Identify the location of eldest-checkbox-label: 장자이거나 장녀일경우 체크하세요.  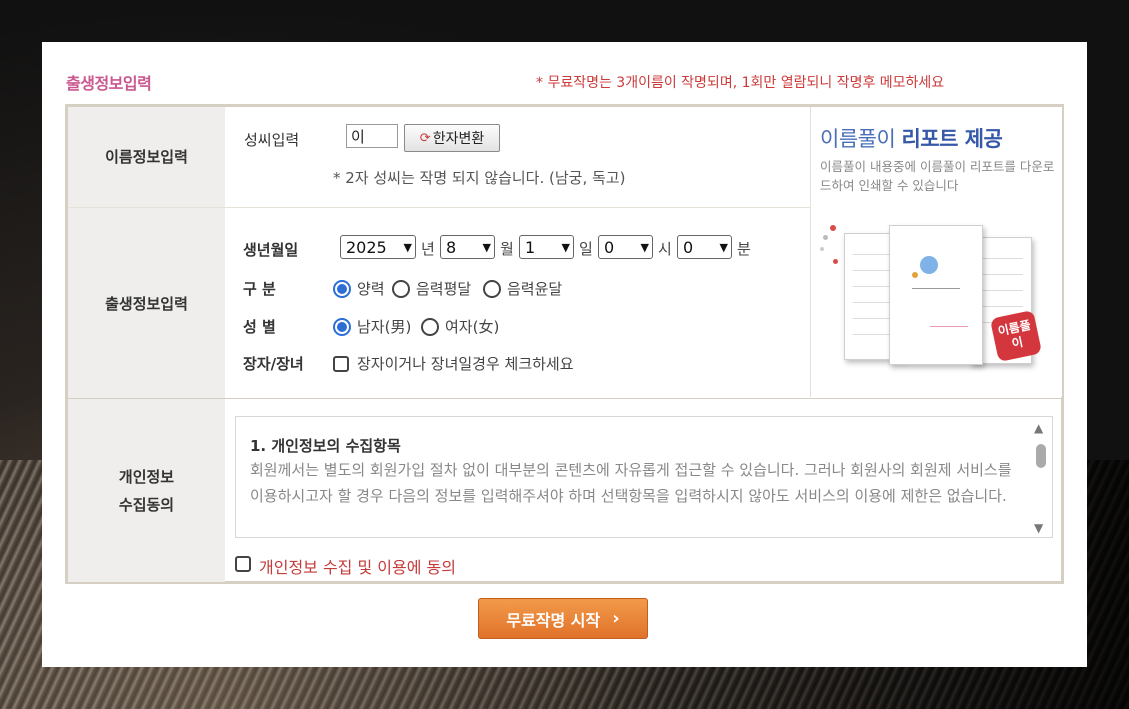
(465, 364).